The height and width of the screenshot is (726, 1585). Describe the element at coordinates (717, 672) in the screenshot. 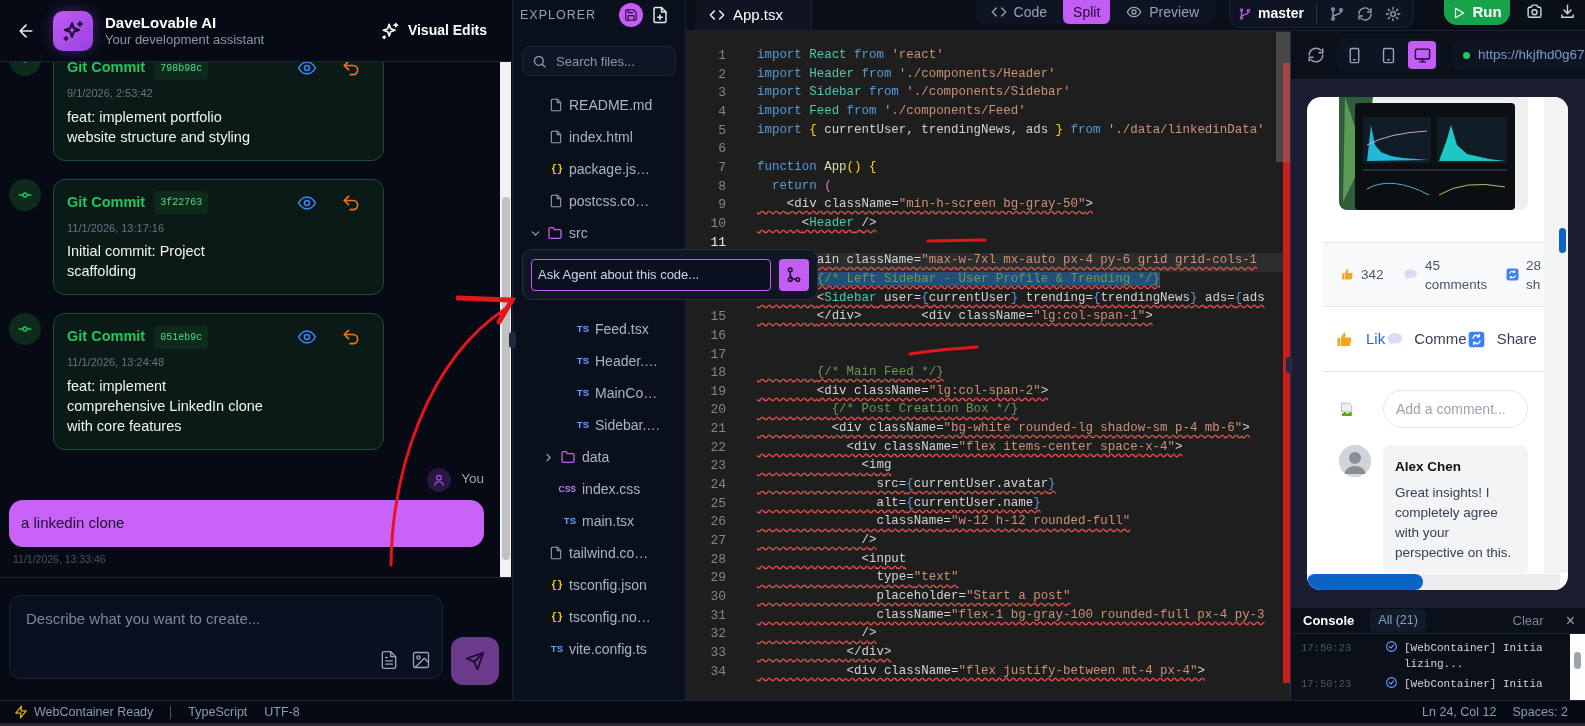

I see `line-number: 34` at that location.